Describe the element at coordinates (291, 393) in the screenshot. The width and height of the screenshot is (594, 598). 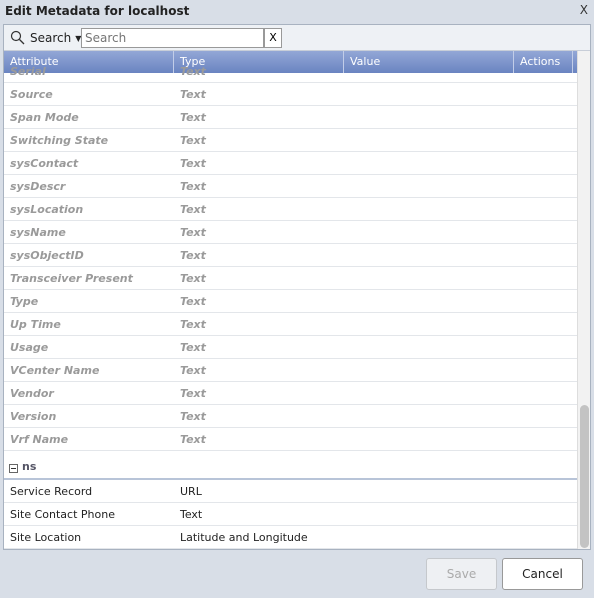
I see `table-row: Vendor Text` at that location.